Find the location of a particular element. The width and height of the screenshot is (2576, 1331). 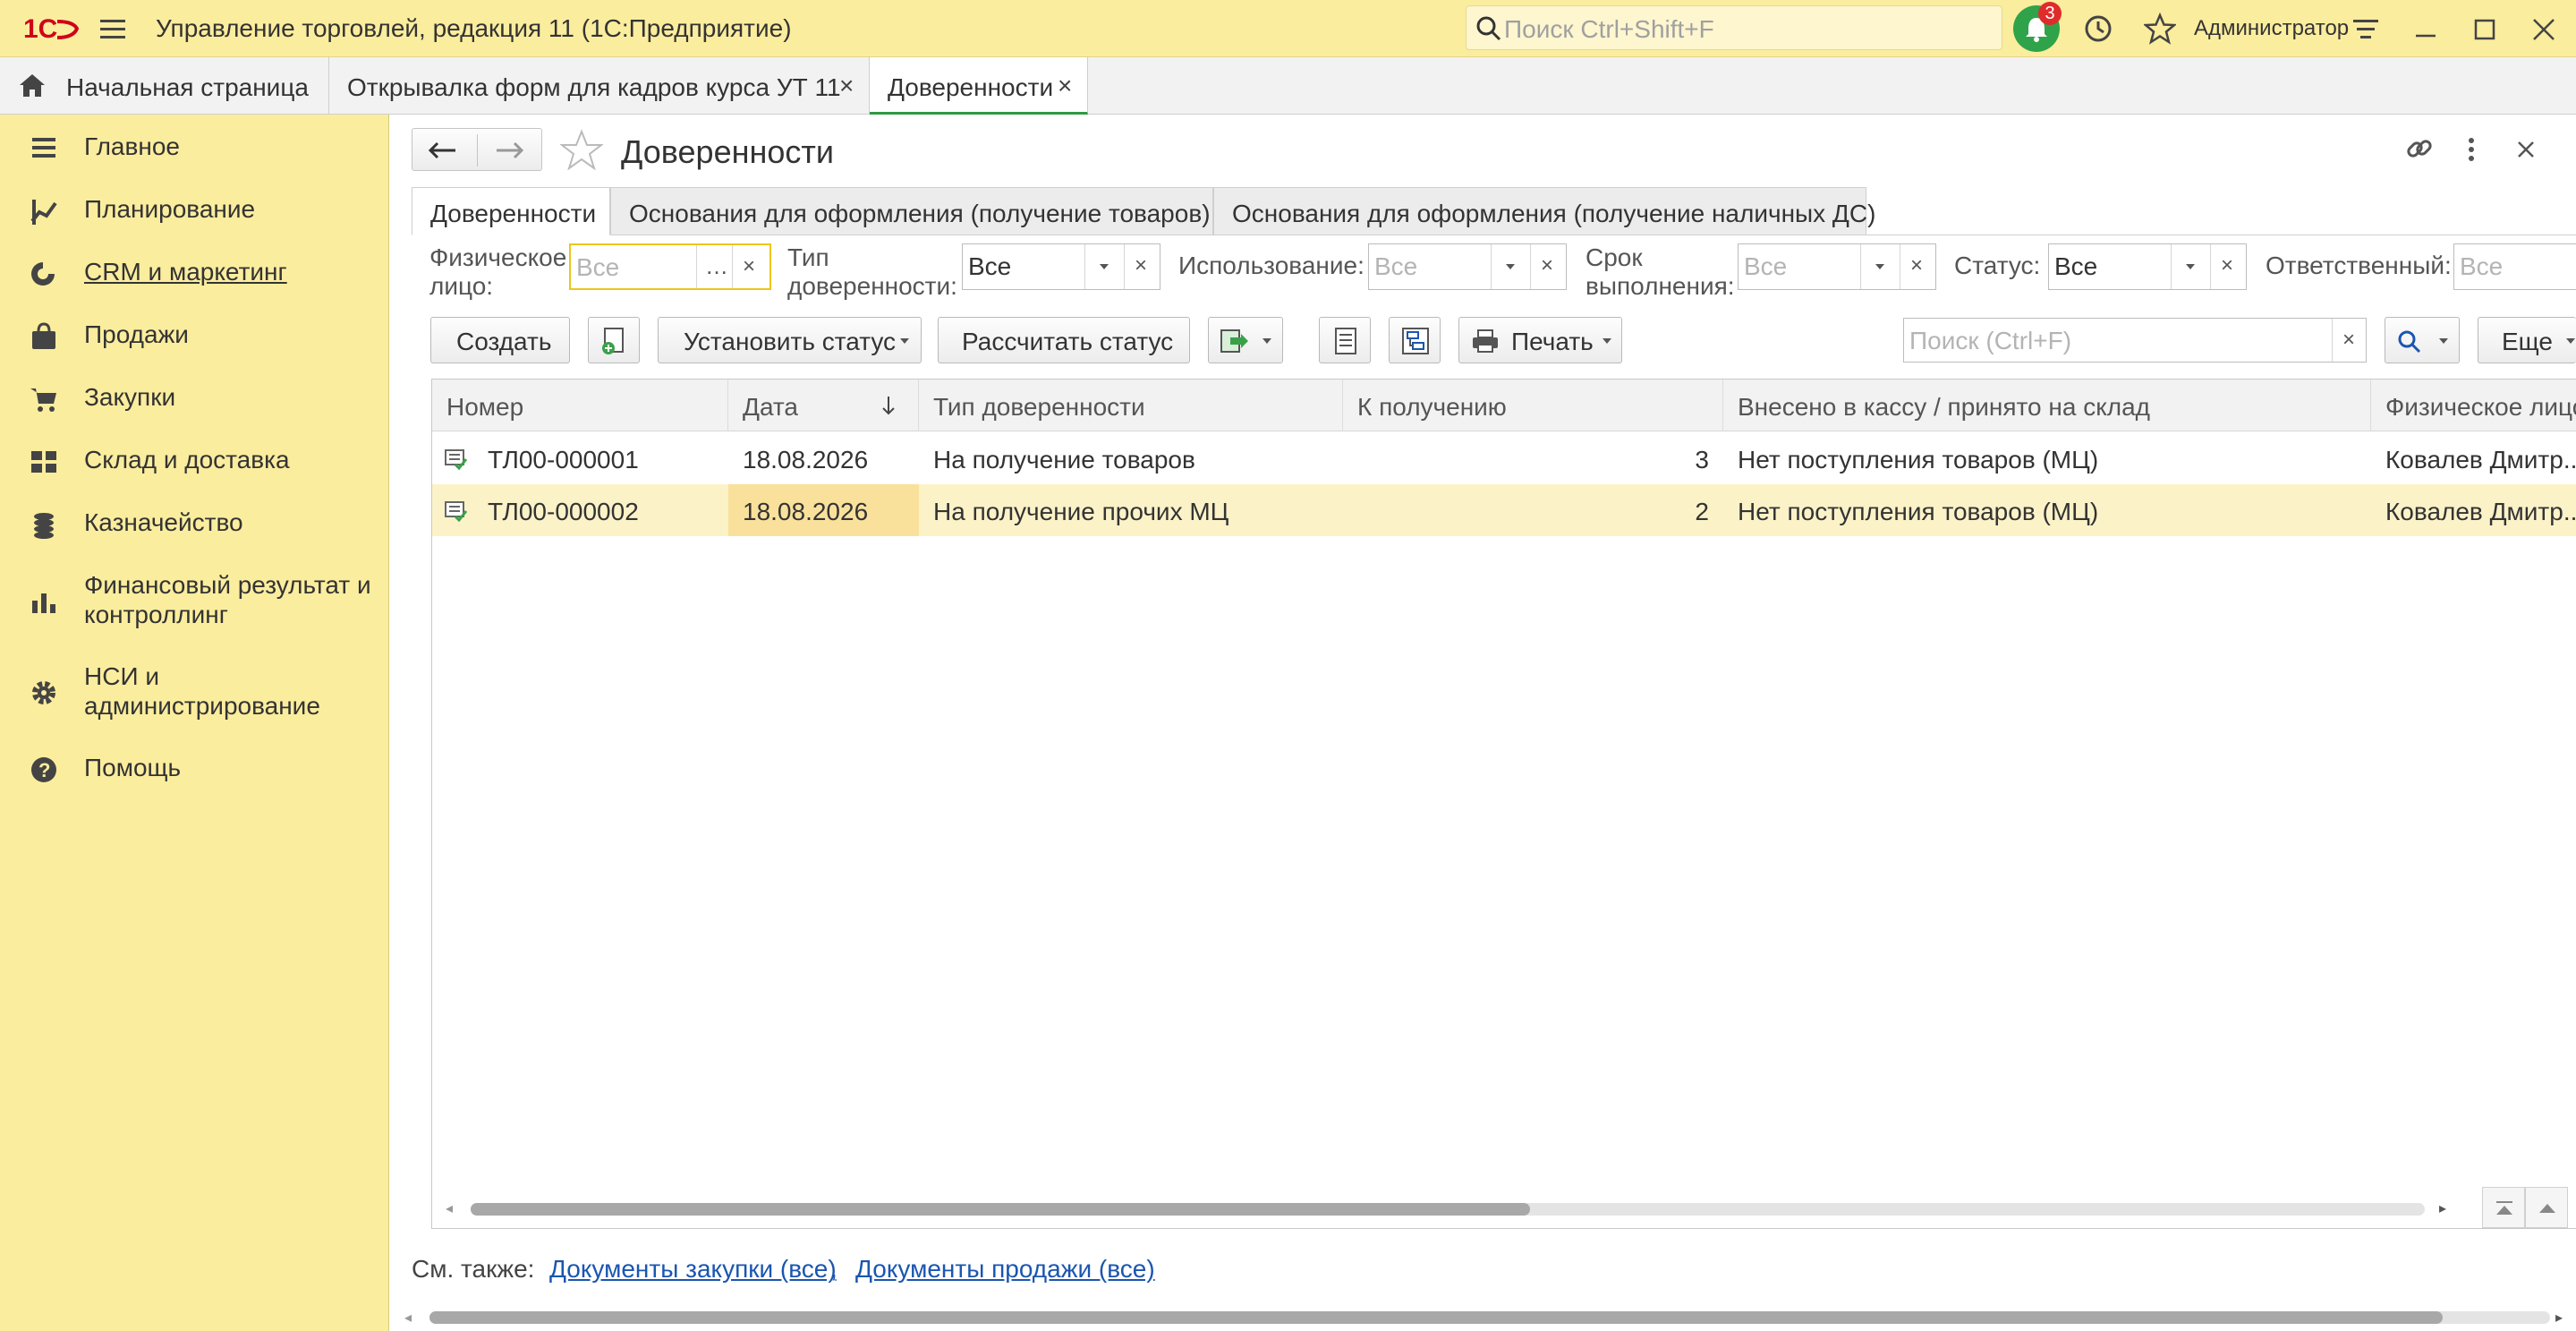

calc-status-button: Рассчитать статус is located at coordinates (1064, 340).